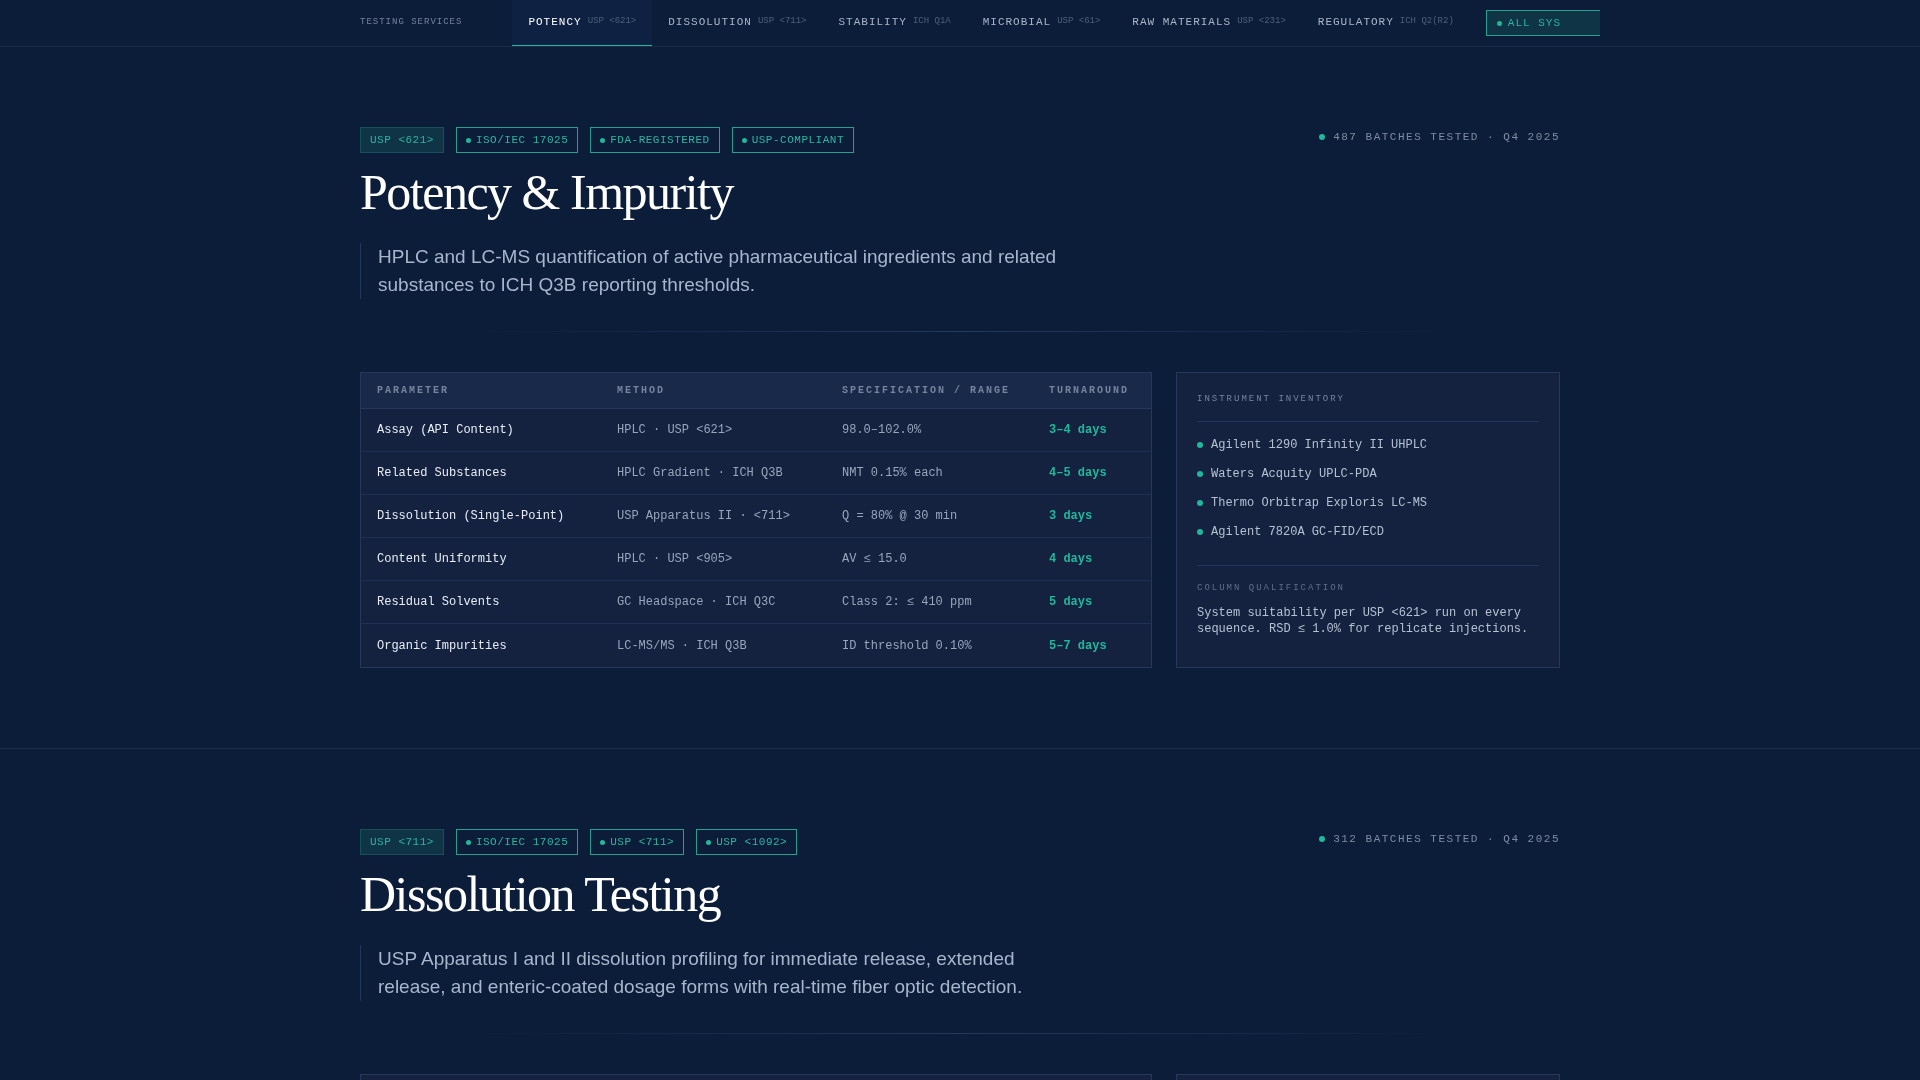 The height and width of the screenshot is (1080, 1920). I want to click on nav-tab: REGULATORY ICH Q2(R2), so click(1385, 23).